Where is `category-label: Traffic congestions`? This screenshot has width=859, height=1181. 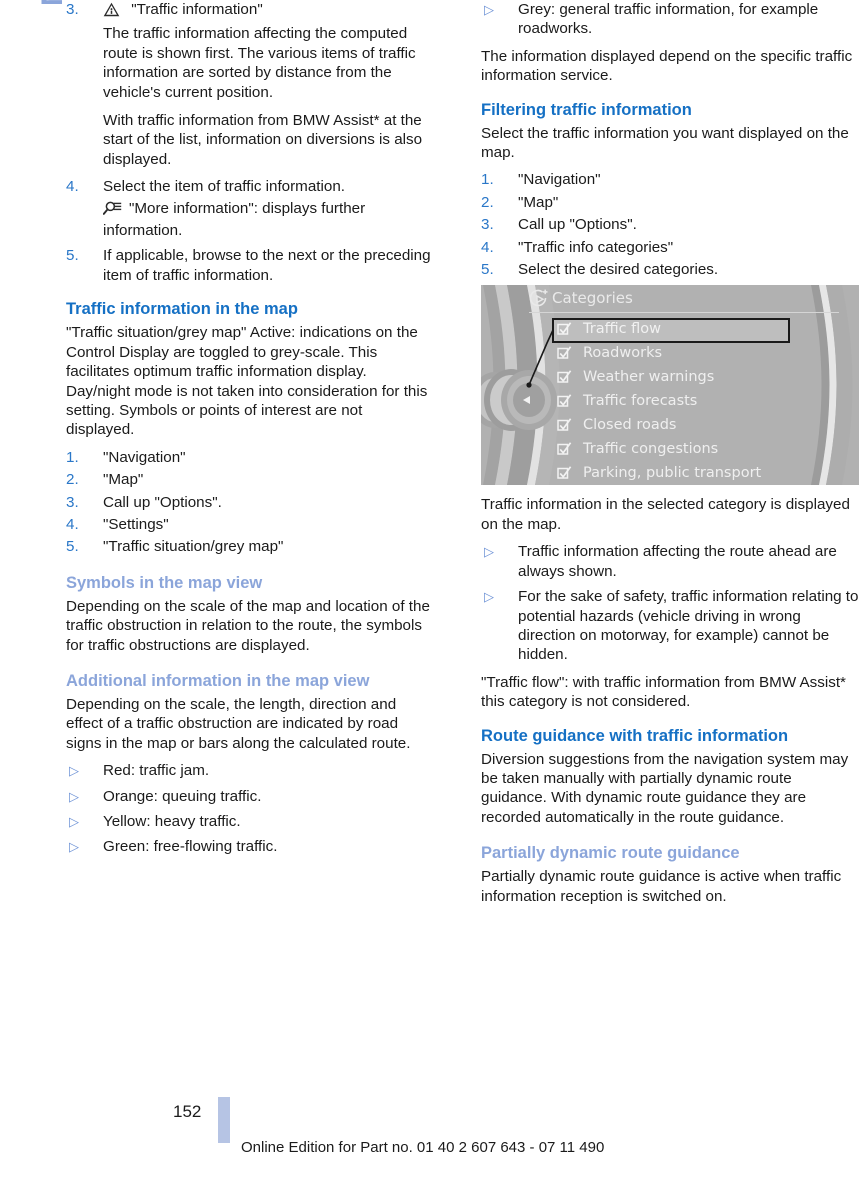 category-label: Traffic congestions is located at coordinates (651, 449).